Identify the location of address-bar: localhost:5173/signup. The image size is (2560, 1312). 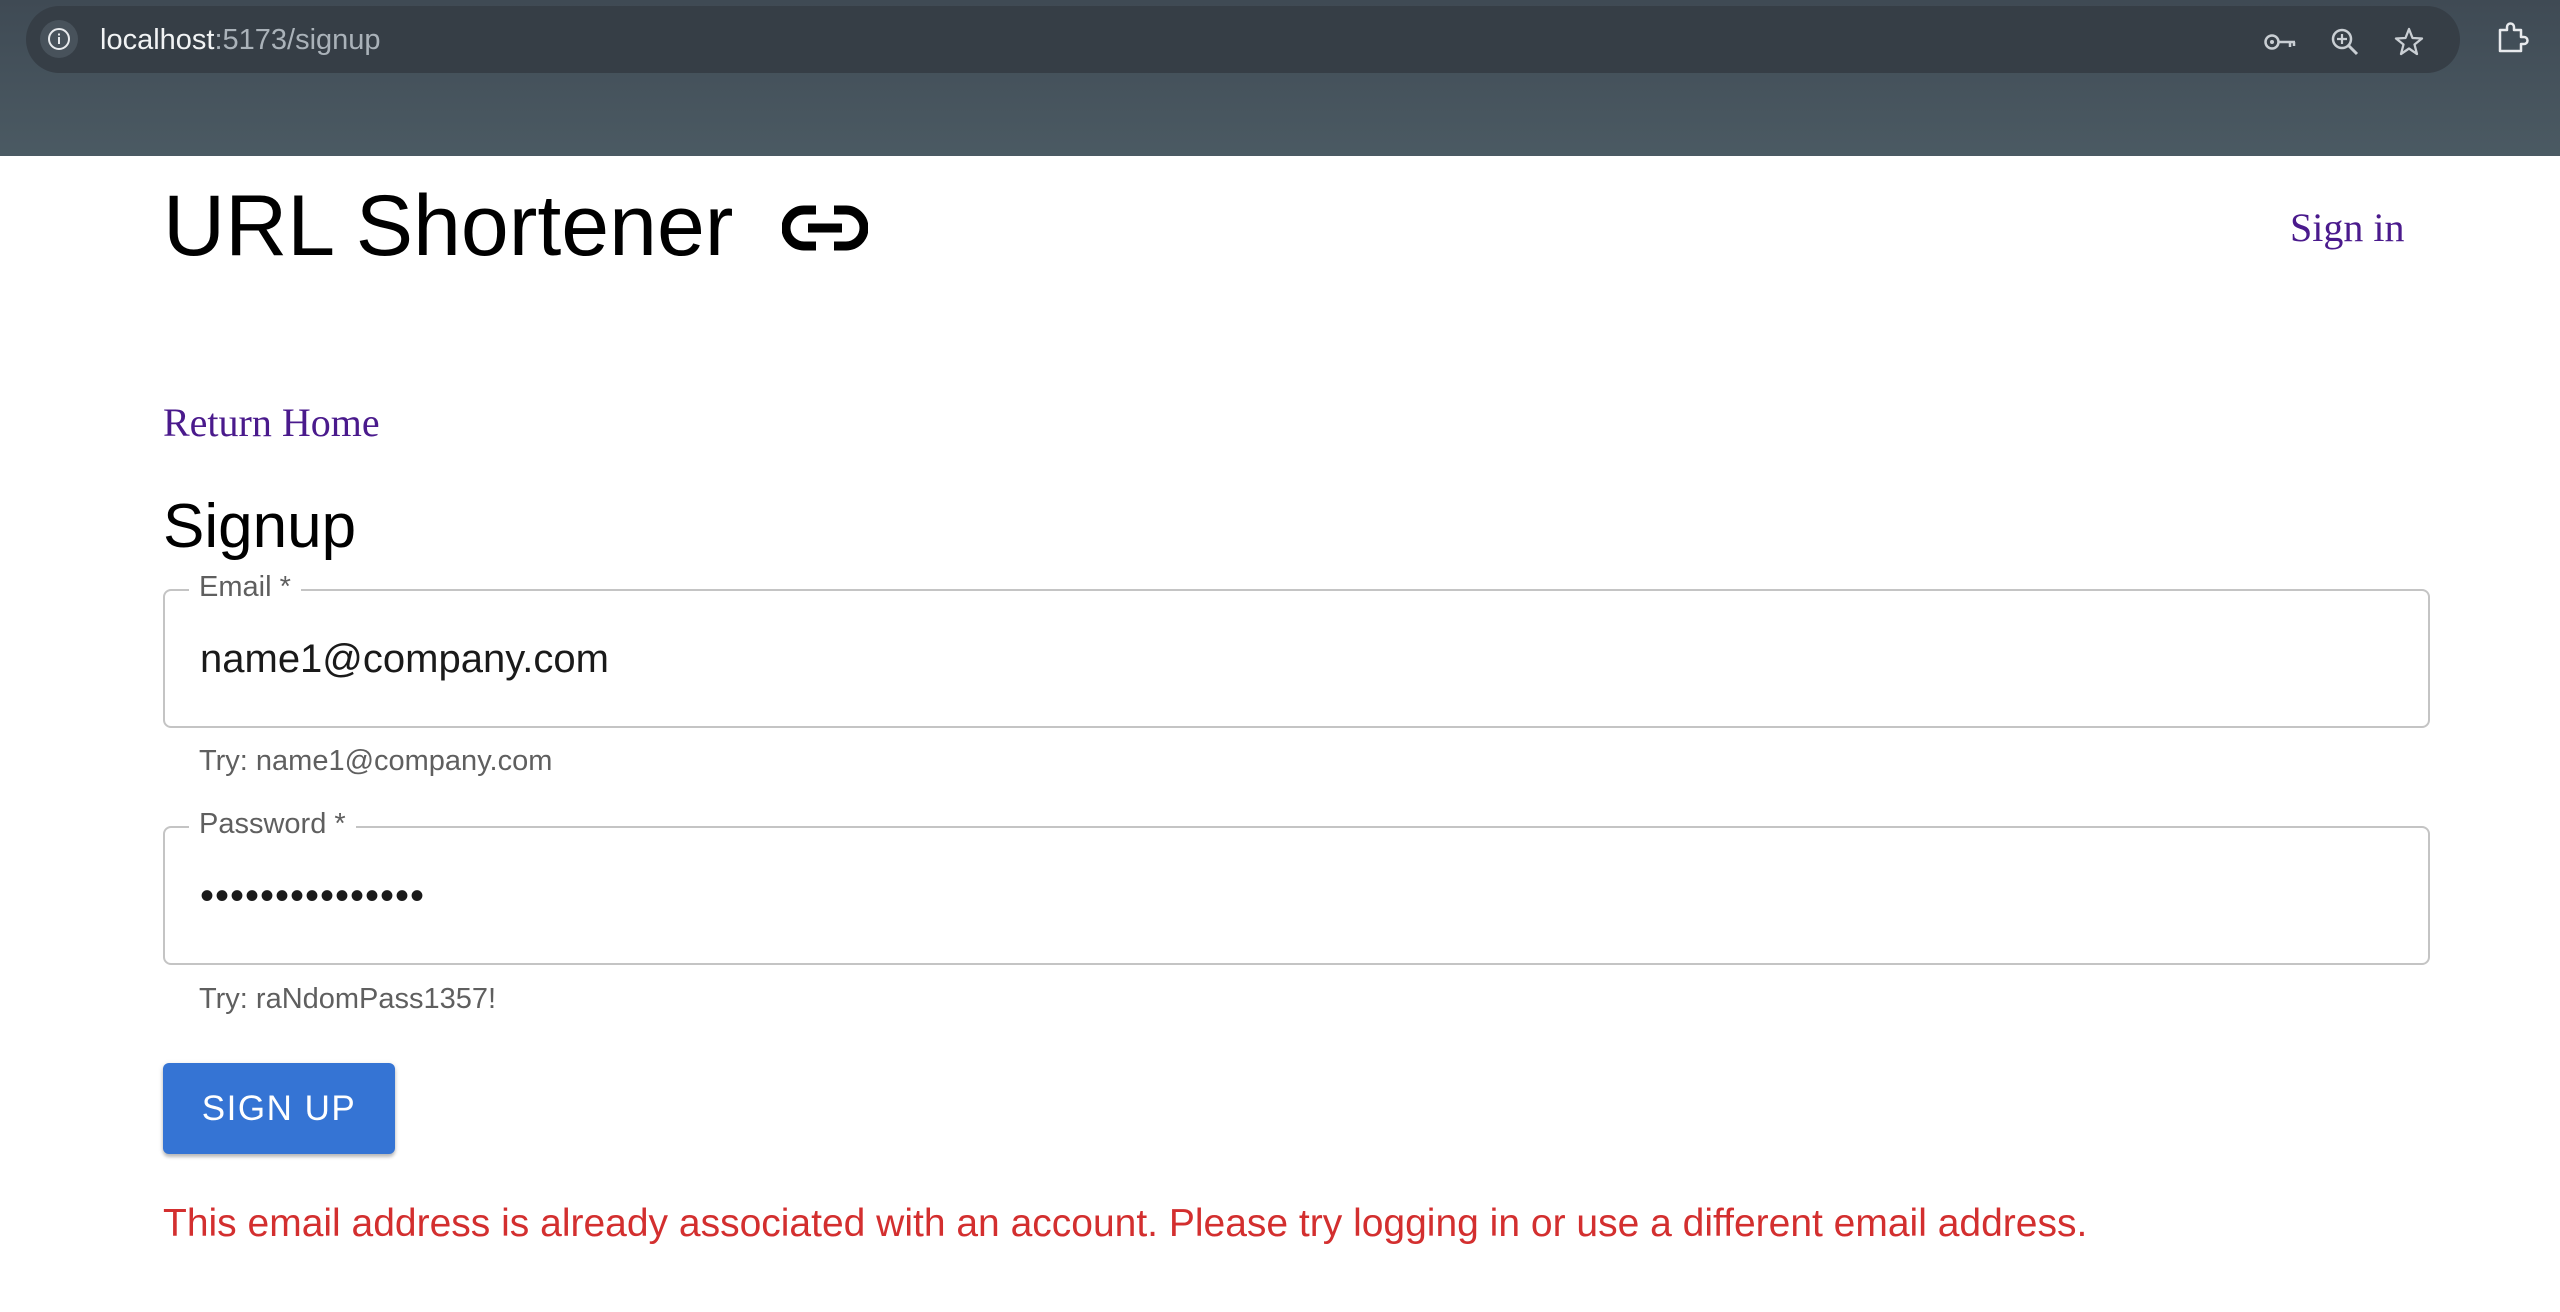
(1243, 39).